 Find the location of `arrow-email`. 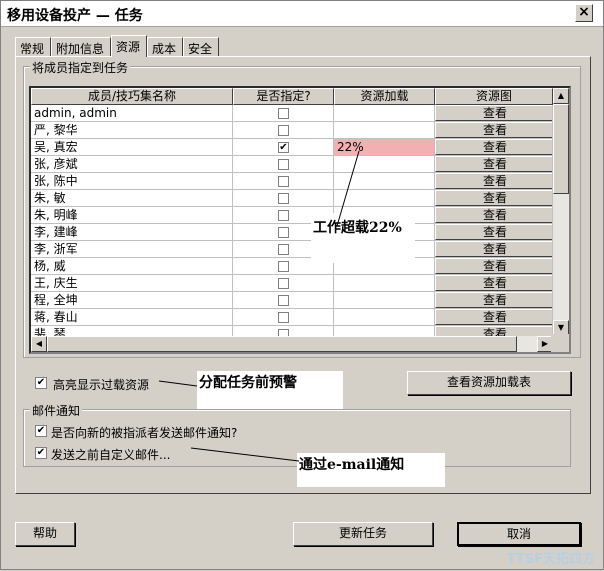

arrow-email is located at coordinates (245, 454).